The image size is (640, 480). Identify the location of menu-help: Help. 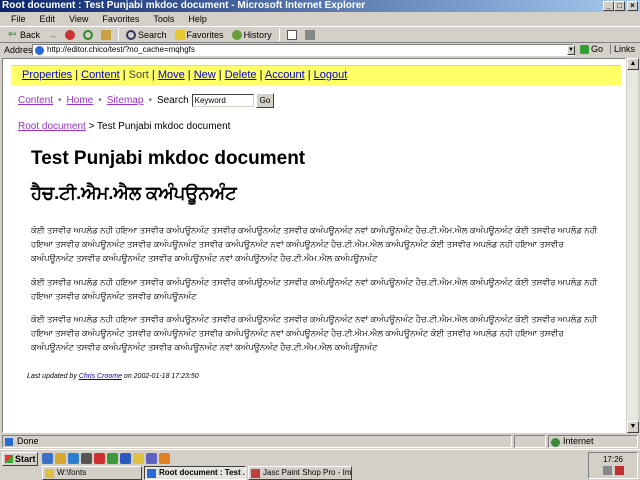
(197, 19).